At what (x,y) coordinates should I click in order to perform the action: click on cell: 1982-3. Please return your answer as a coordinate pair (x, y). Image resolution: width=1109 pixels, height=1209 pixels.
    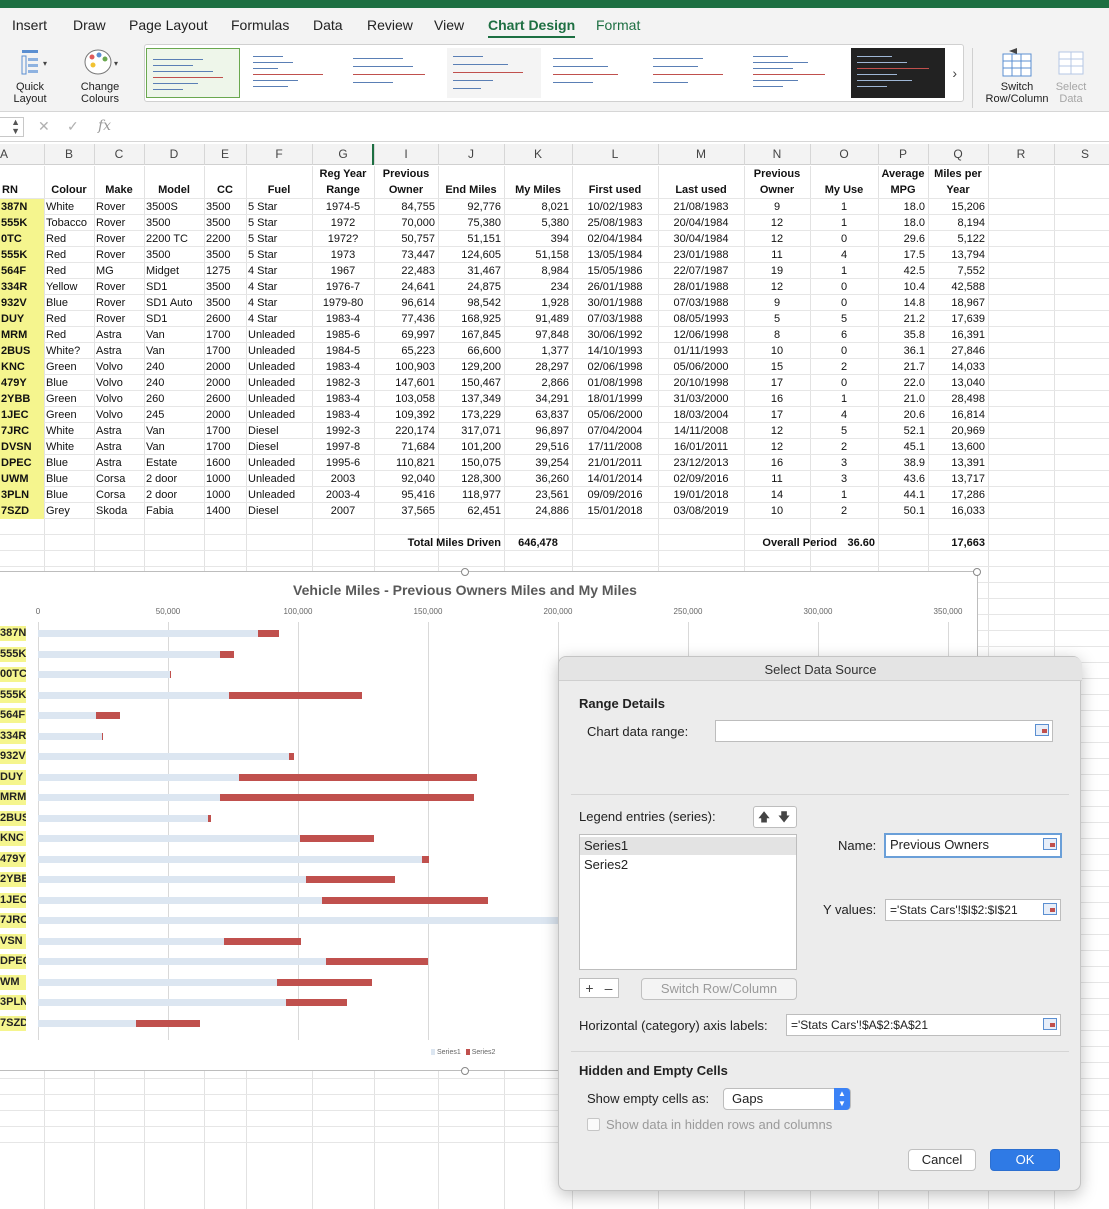
    Looking at the image, I should click on (343, 383).